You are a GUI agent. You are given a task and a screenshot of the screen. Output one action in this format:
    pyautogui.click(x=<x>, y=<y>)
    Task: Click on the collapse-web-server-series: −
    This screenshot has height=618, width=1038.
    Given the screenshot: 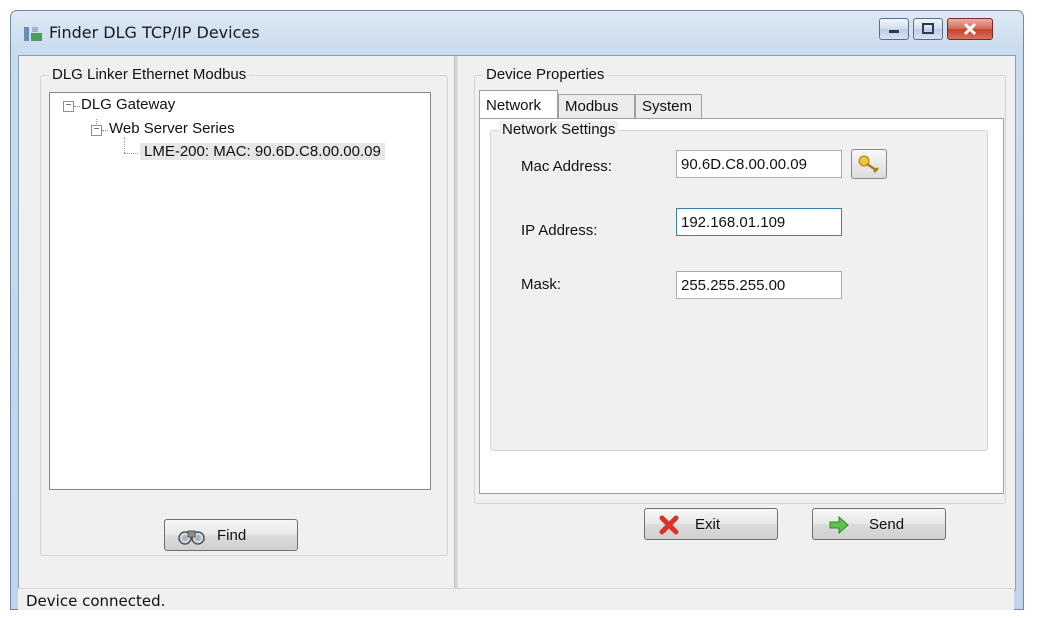 What is the action you would take?
    pyautogui.click(x=96, y=130)
    